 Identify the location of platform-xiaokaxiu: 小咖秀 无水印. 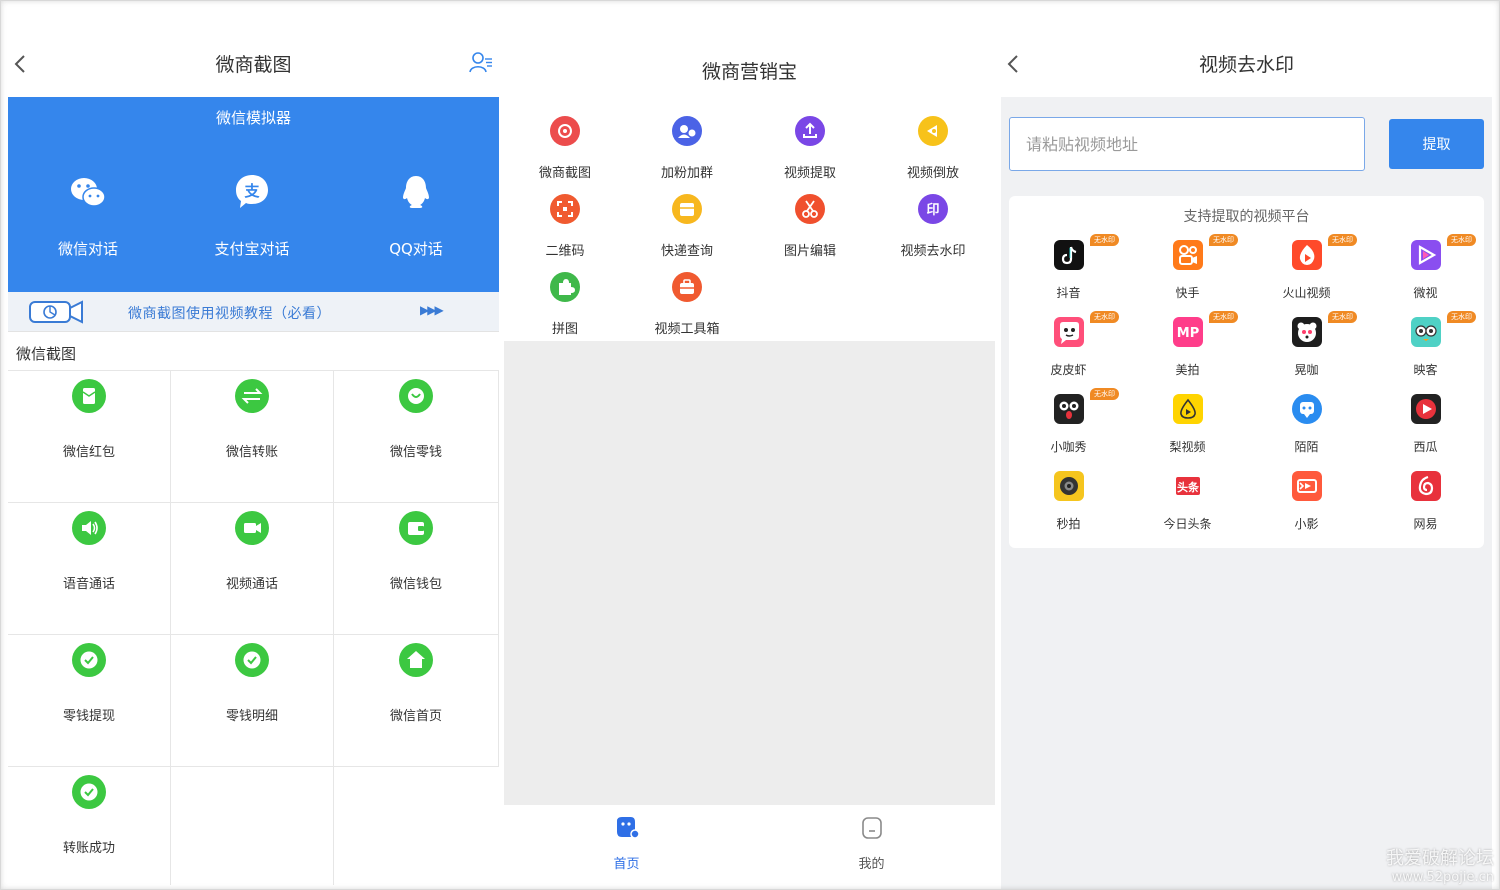
(1068, 421).